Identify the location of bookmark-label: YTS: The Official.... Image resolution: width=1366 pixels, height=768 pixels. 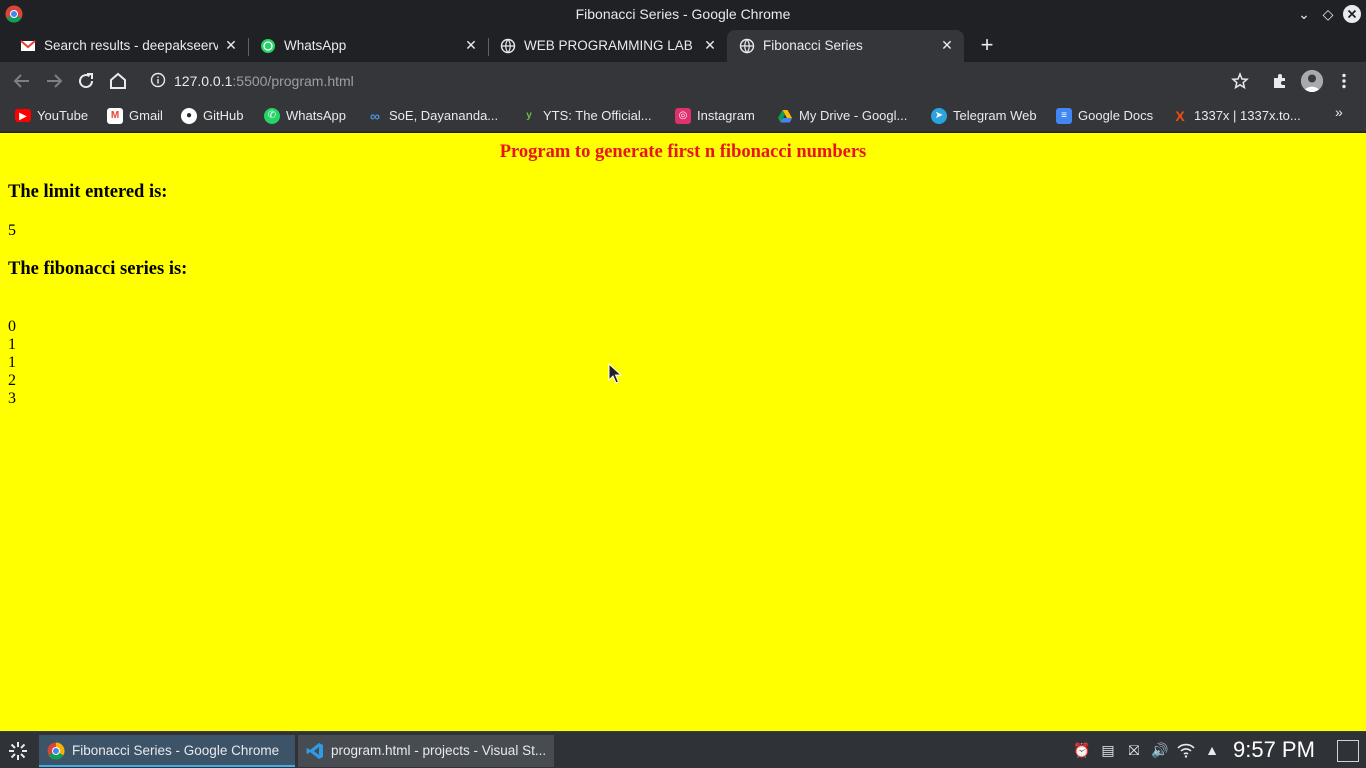
(597, 115).